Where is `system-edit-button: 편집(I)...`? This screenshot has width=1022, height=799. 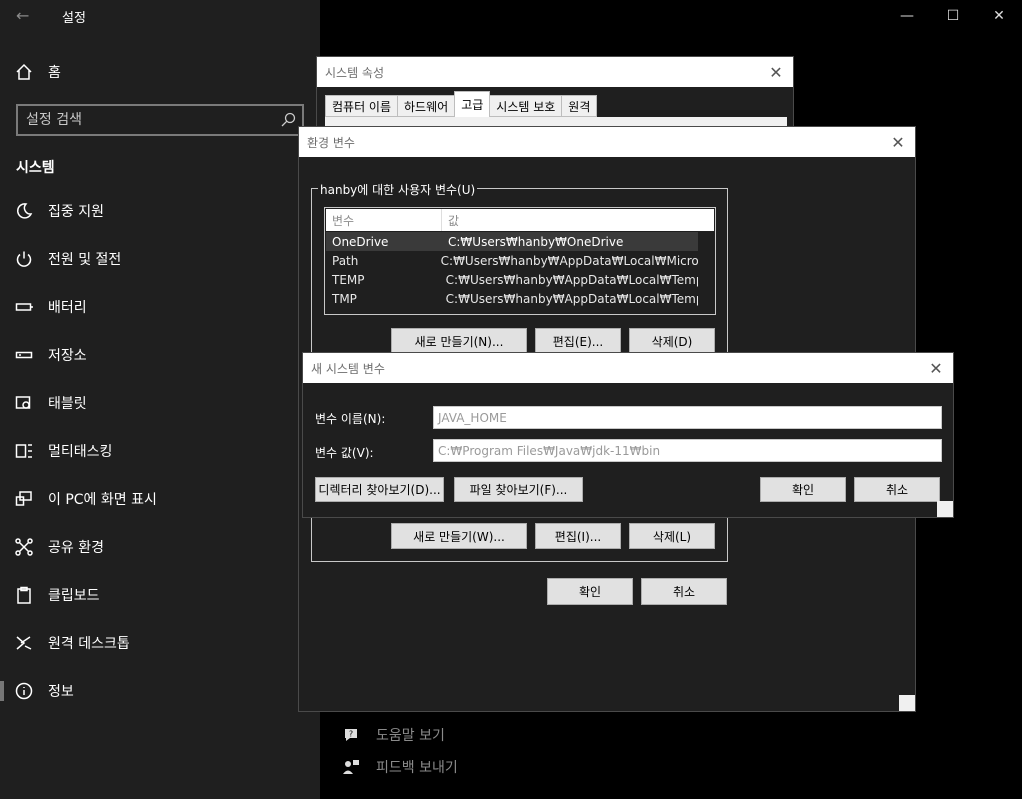 system-edit-button: 편집(I)... is located at coordinates (578, 536).